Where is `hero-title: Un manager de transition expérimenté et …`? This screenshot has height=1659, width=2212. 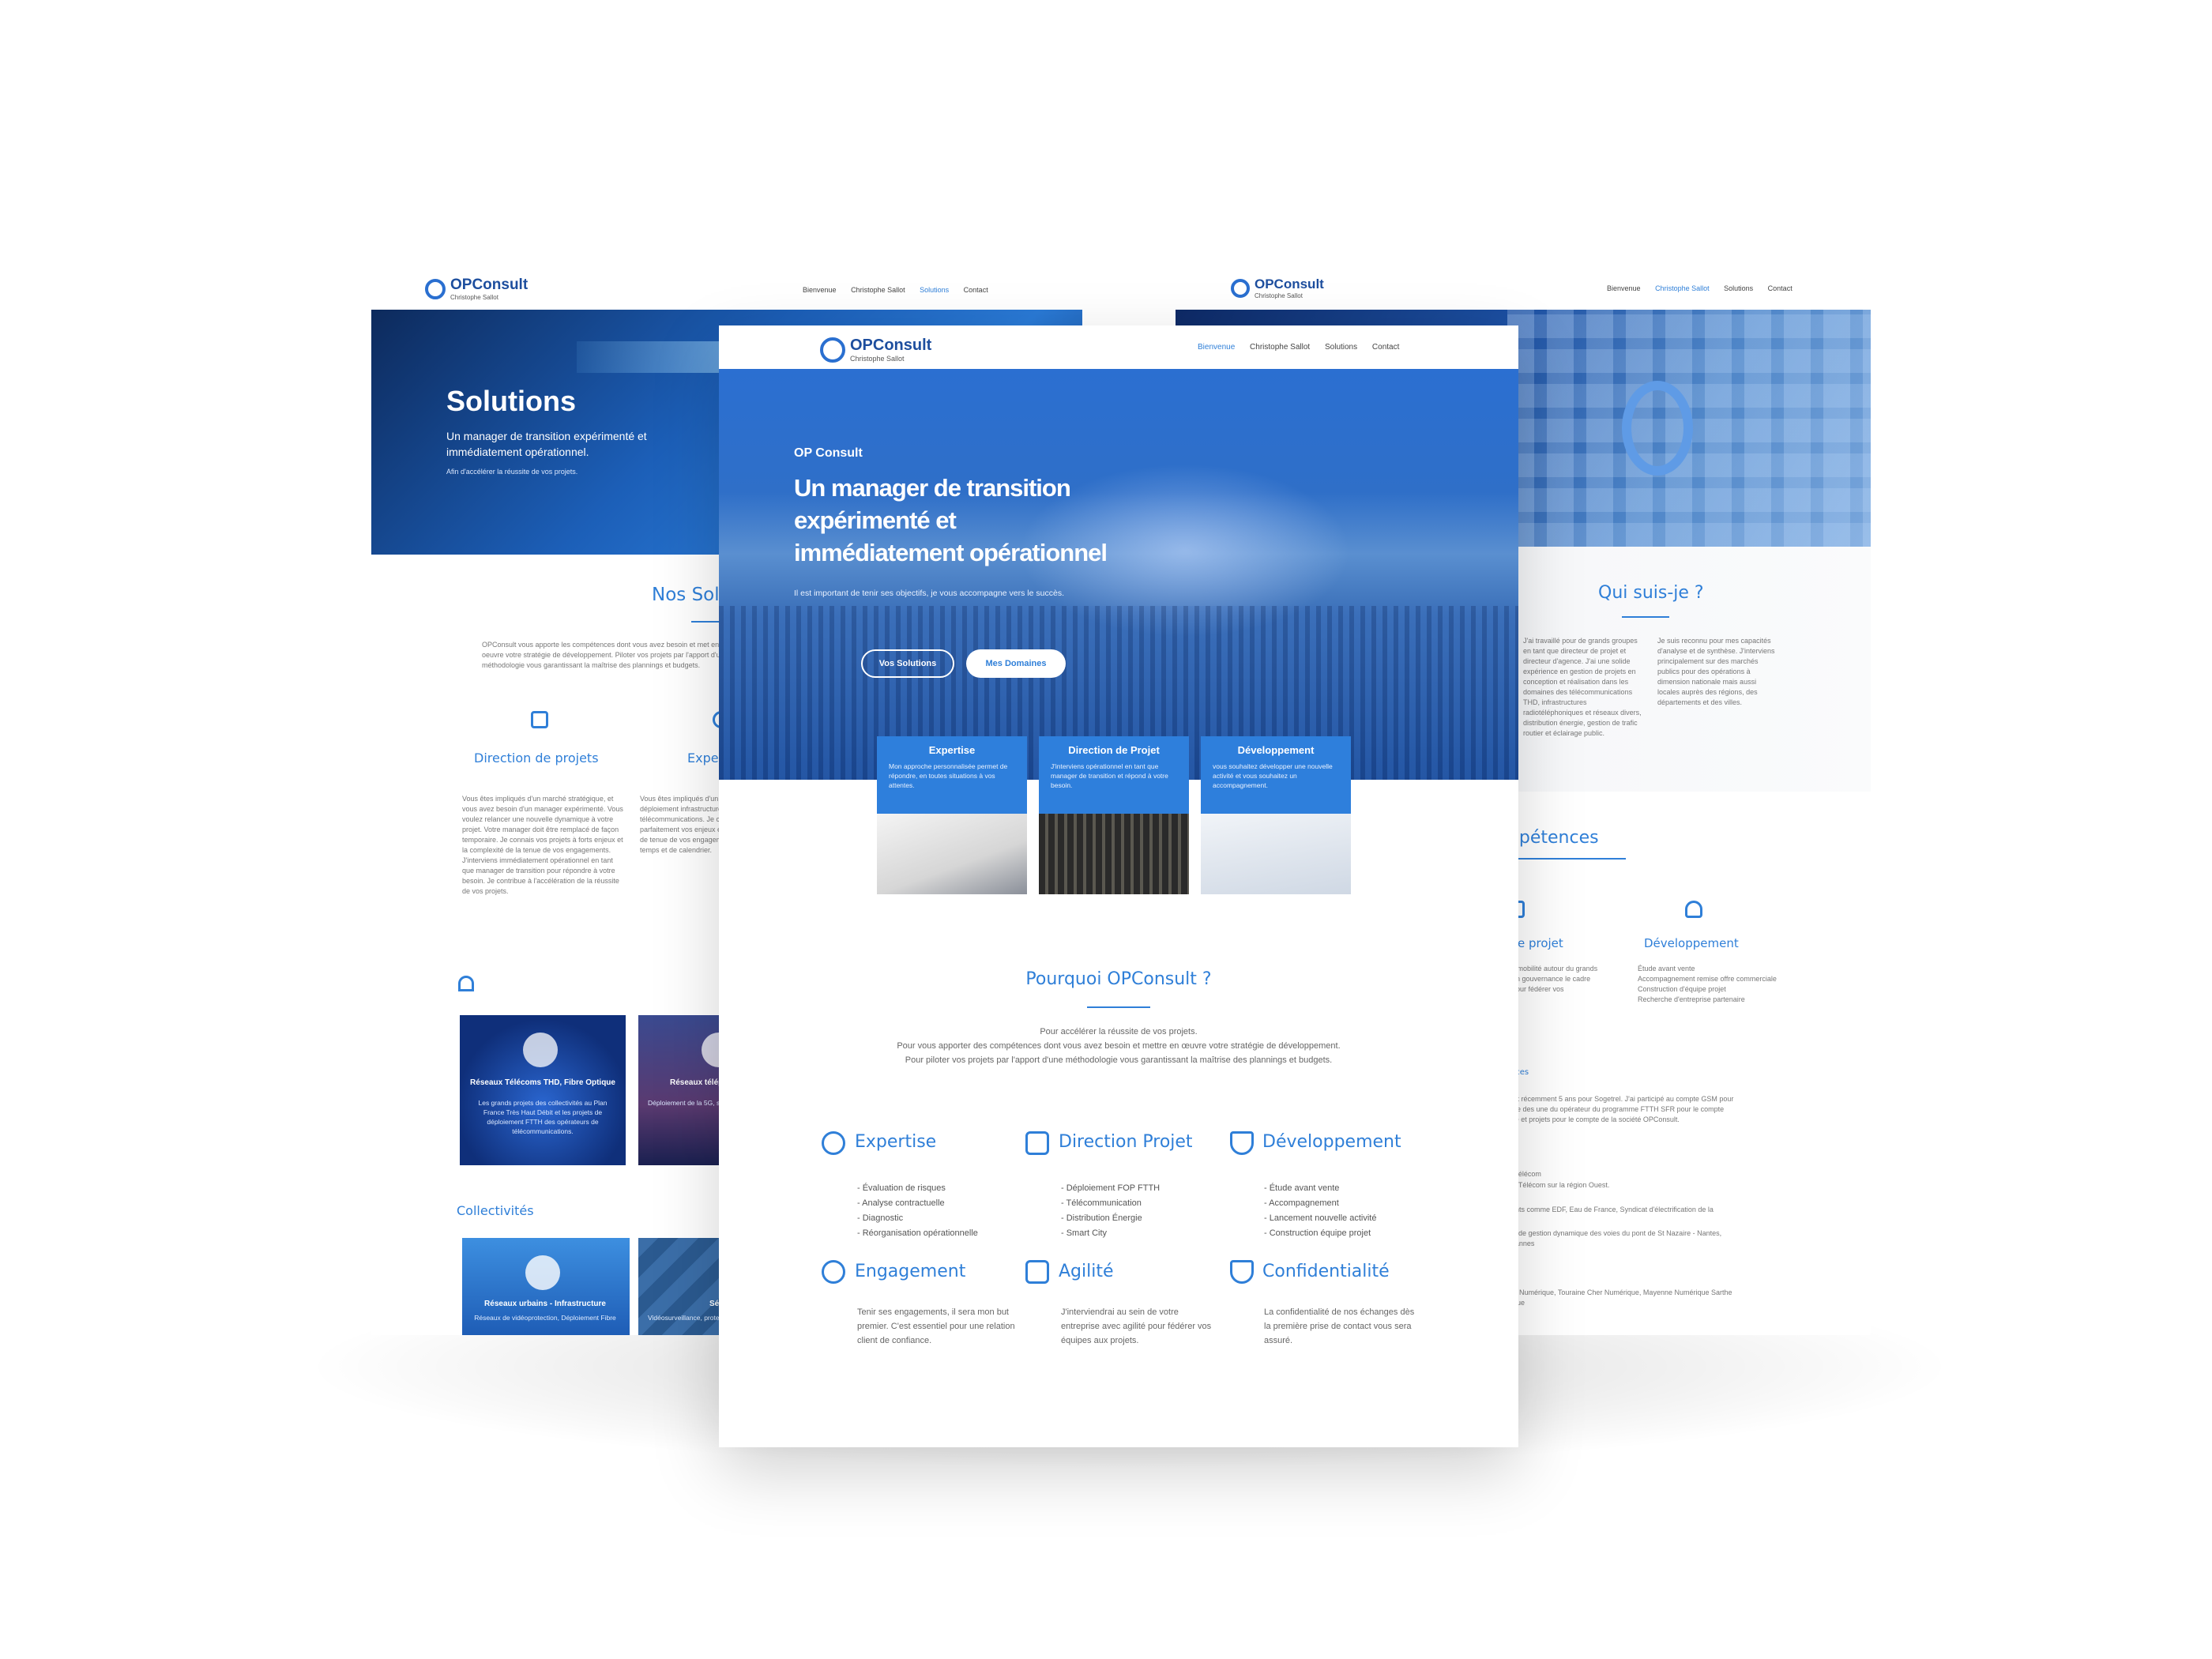
hero-title: Un manager de transition expérimenté et … is located at coordinates (951, 520).